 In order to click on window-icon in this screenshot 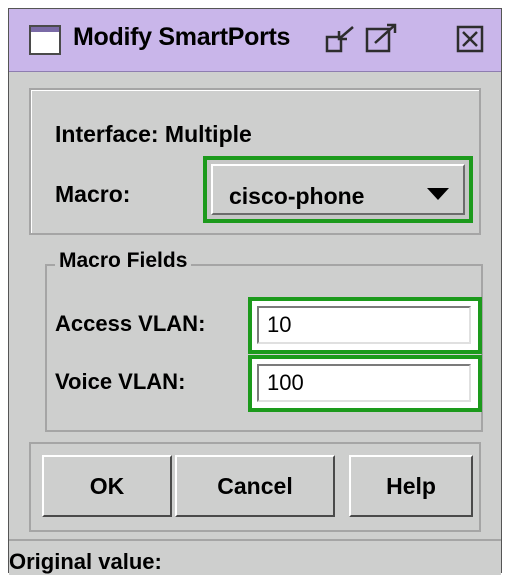, I will do `click(45, 40)`.